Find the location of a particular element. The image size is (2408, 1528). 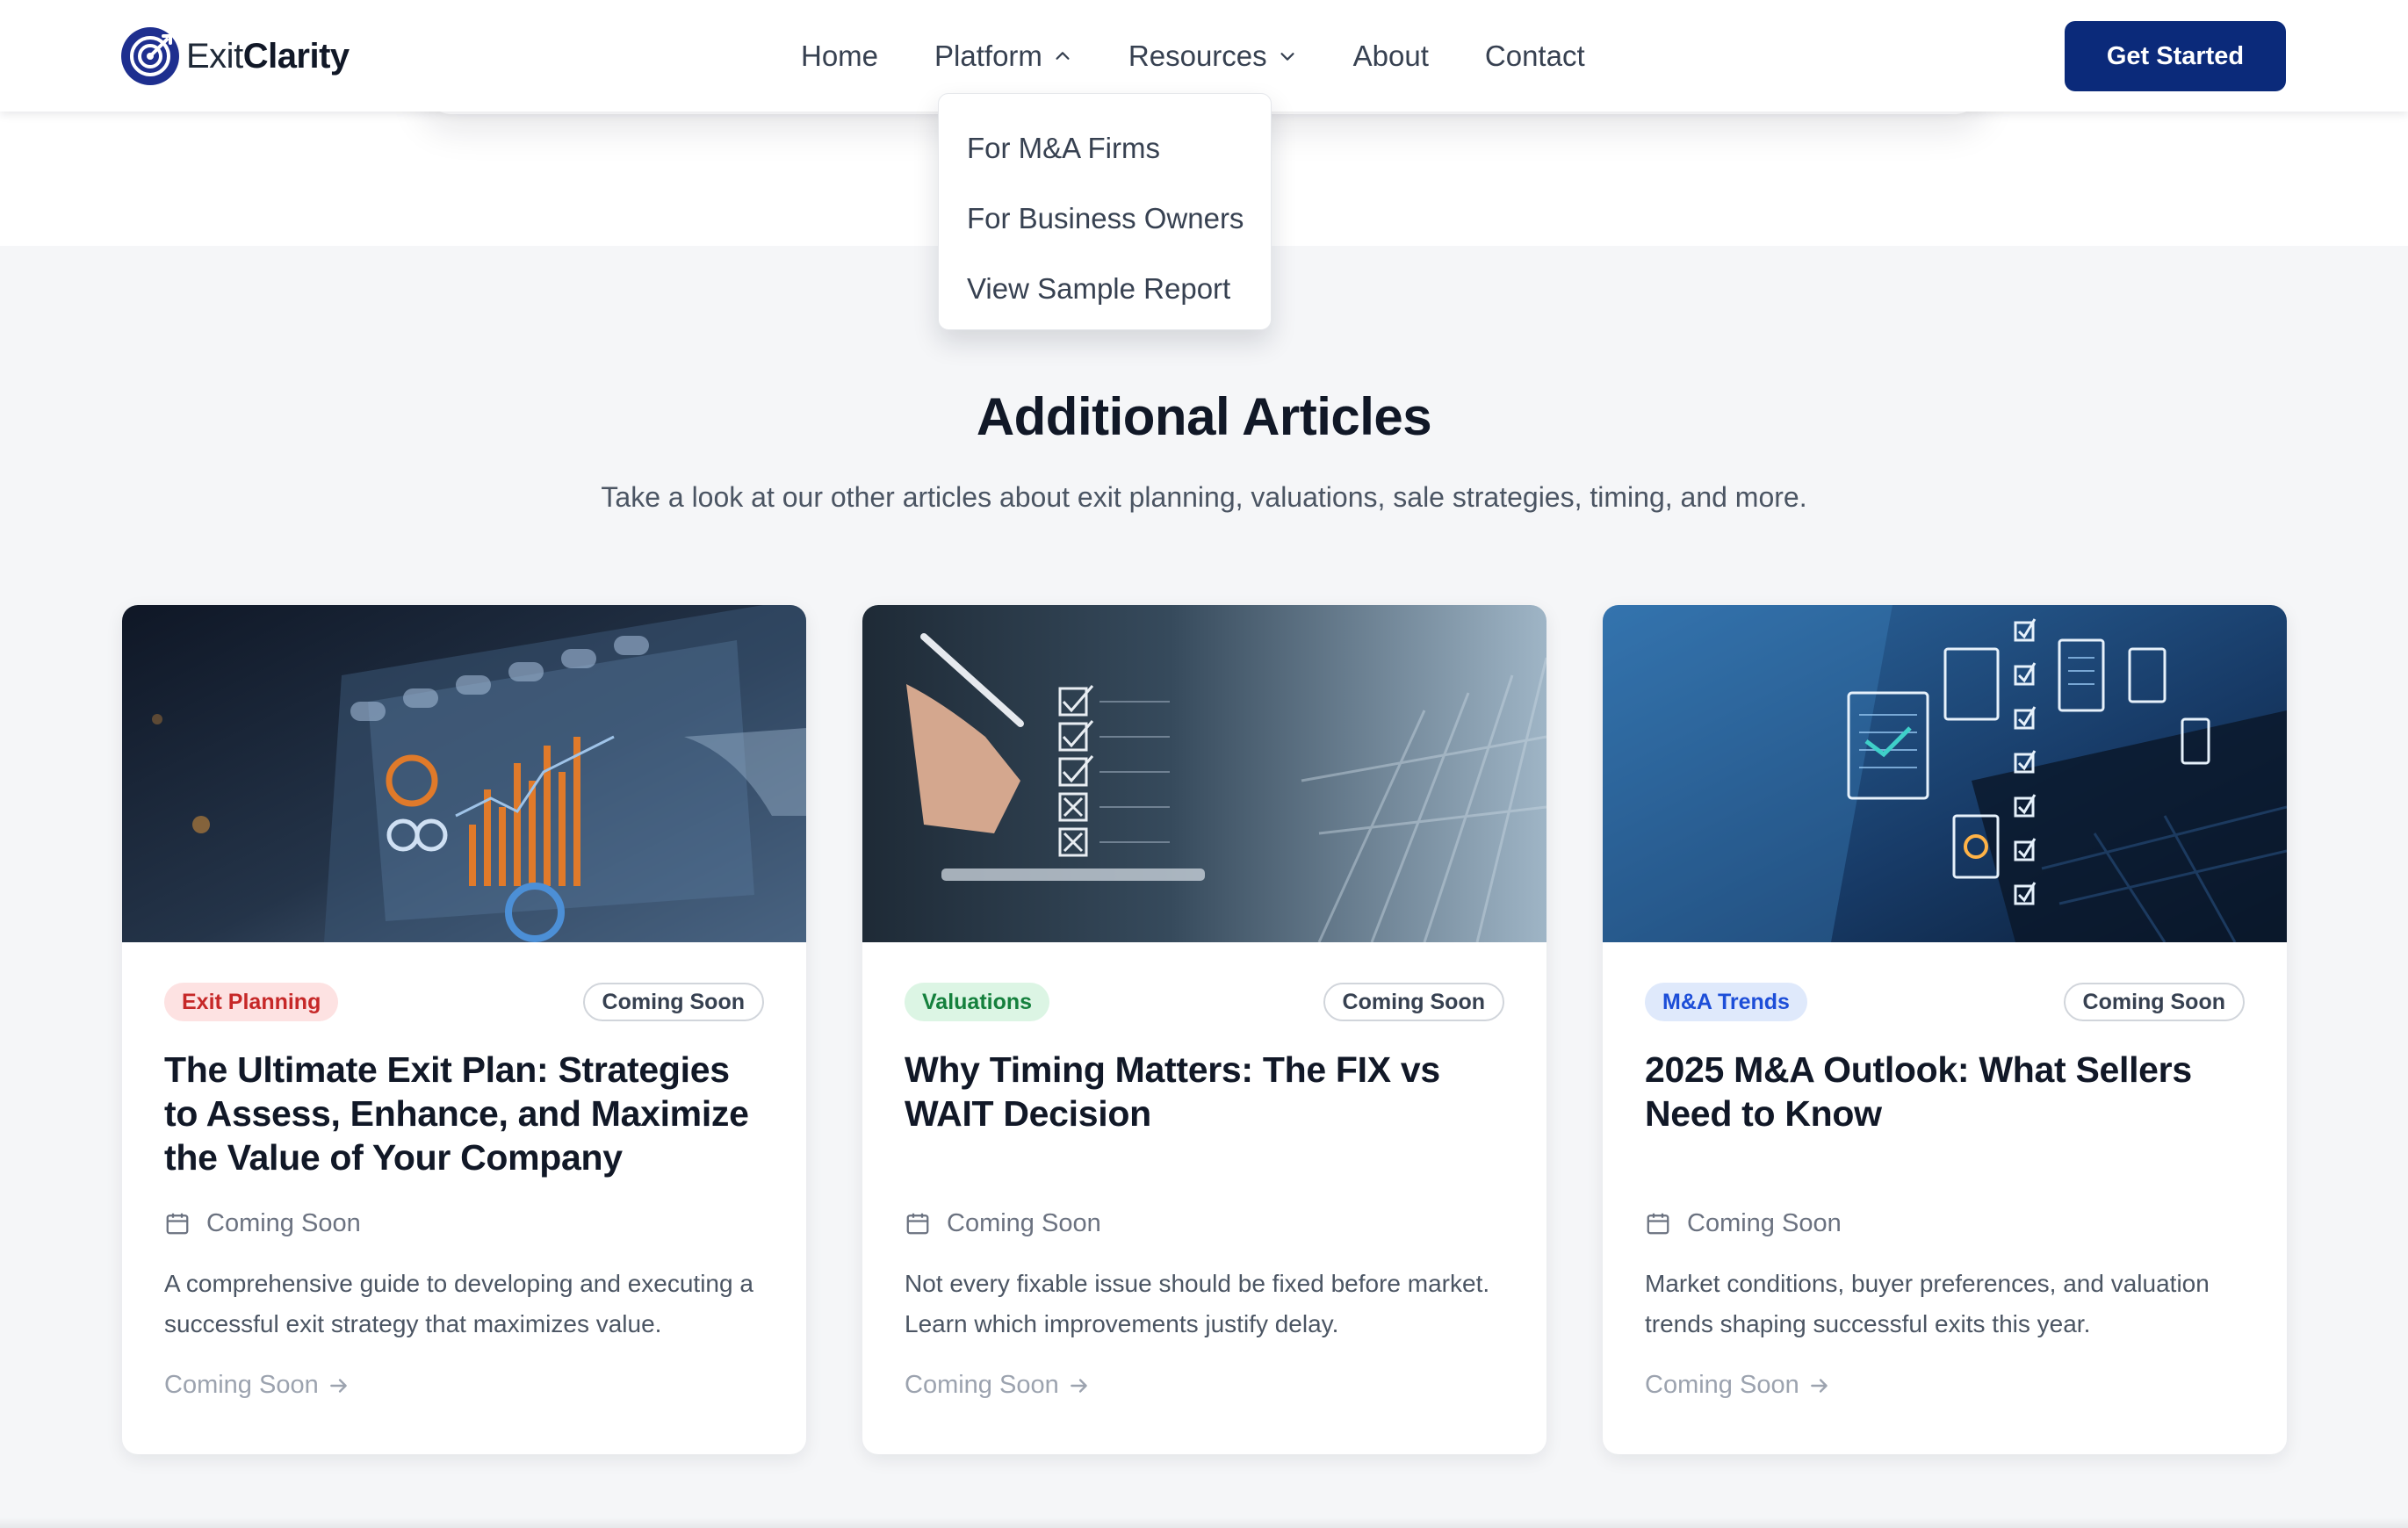

logo: ExitClarity is located at coordinates (235, 56).